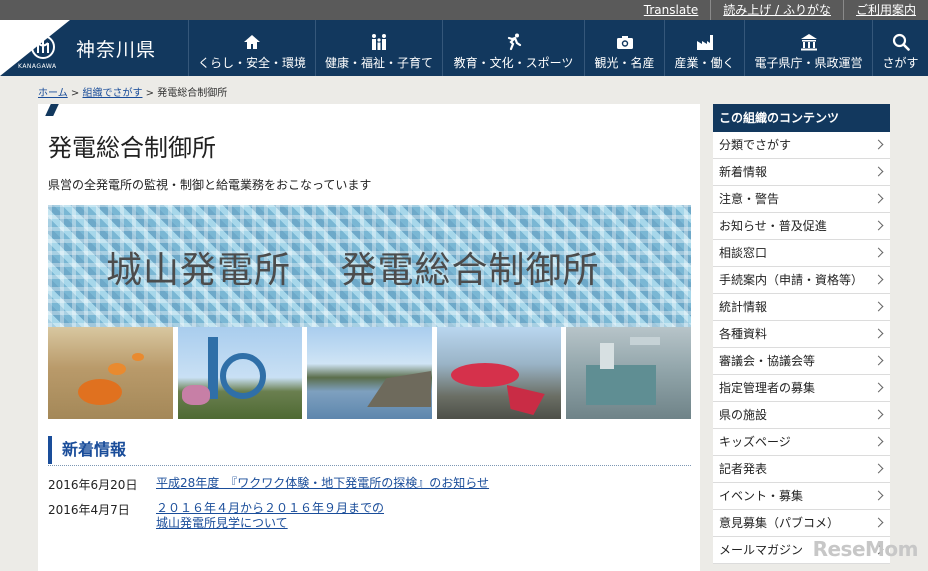 The width and height of the screenshot is (928, 571). What do you see at coordinates (240, 373) in the screenshot?
I see `photo-valve` at bounding box center [240, 373].